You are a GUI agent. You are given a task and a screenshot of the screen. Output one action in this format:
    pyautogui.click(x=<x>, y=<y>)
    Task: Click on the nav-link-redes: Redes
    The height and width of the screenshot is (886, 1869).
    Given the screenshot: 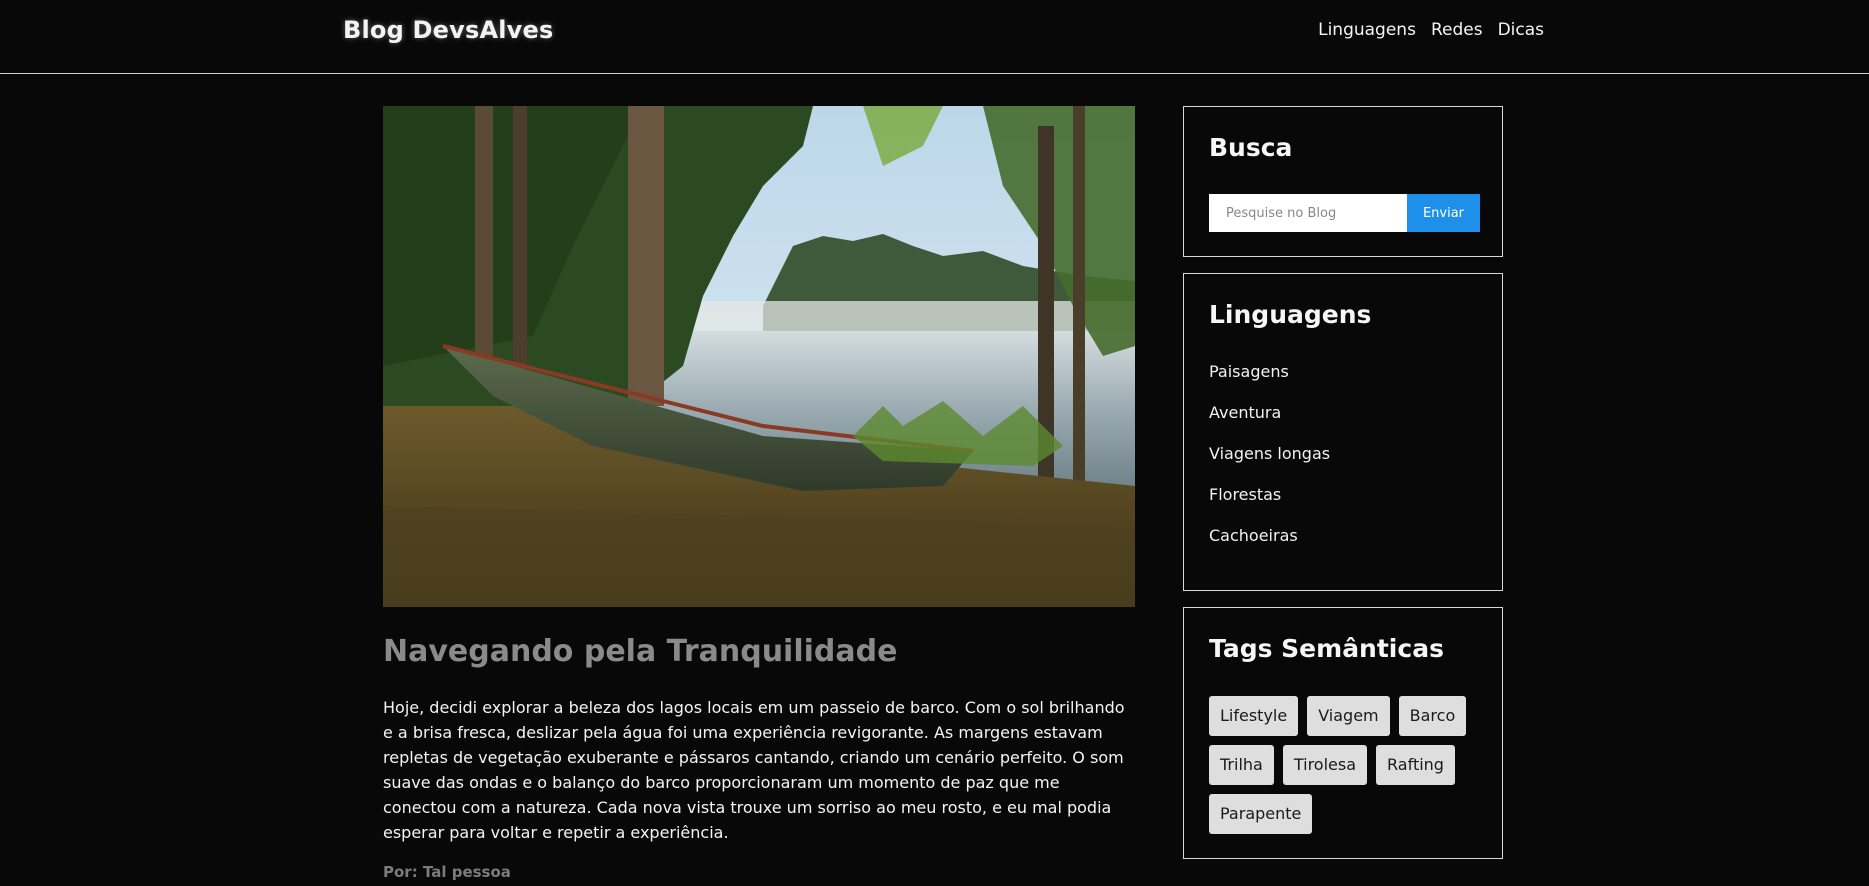 What is the action you would take?
    pyautogui.click(x=1457, y=30)
    